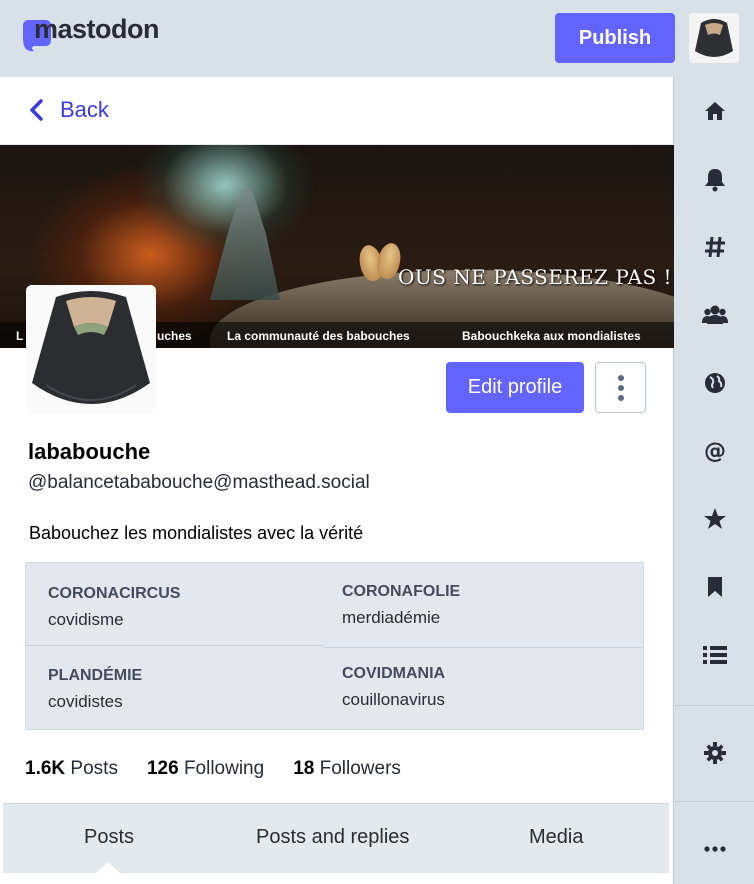  What do you see at coordinates (85, 701) in the screenshot?
I see `field-value: covidistes` at bounding box center [85, 701].